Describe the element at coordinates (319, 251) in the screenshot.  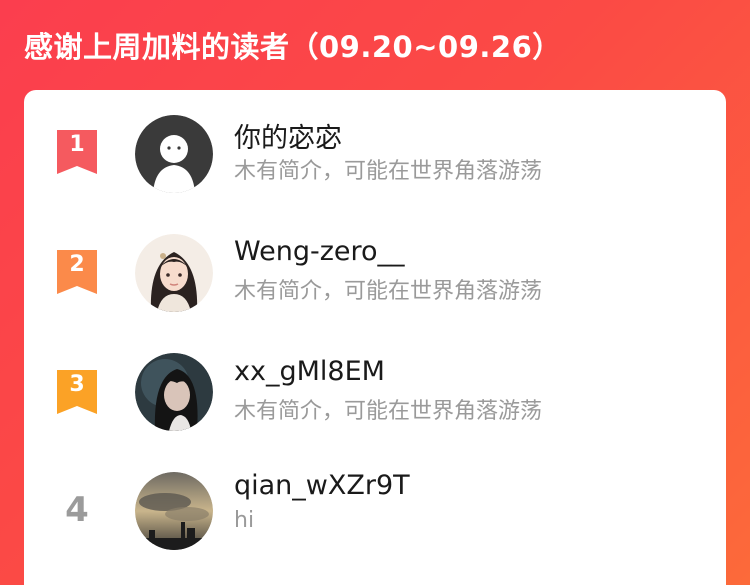
I see `reader-name: Weng-zero__` at that location.